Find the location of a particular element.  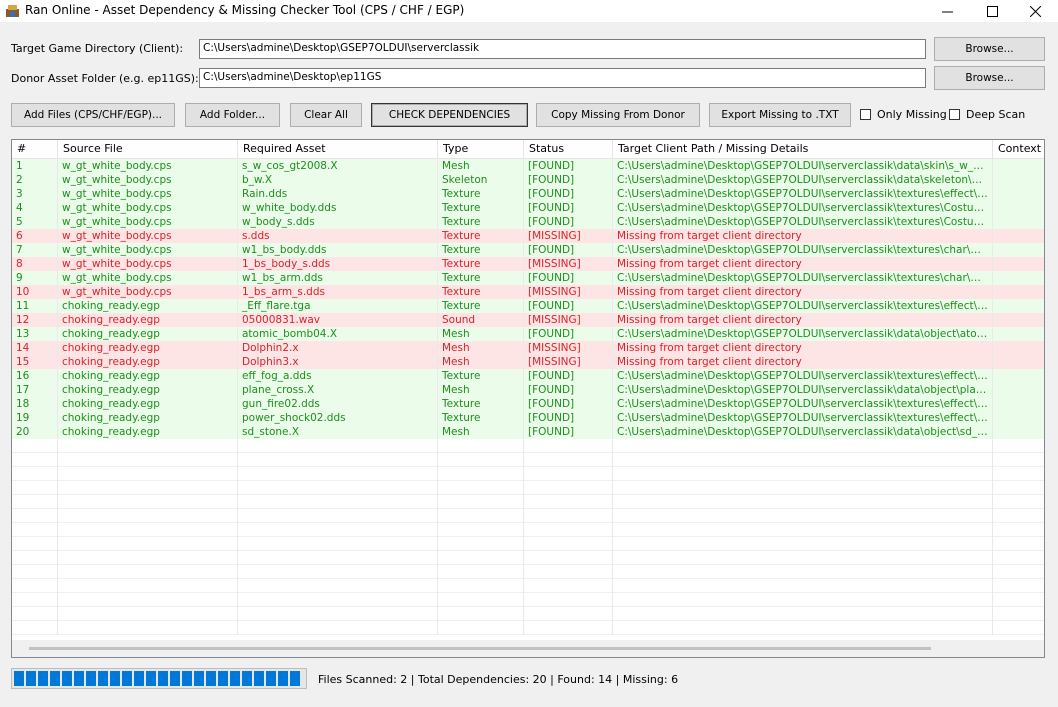

maximize-icon is located at coordinates (992, 11).